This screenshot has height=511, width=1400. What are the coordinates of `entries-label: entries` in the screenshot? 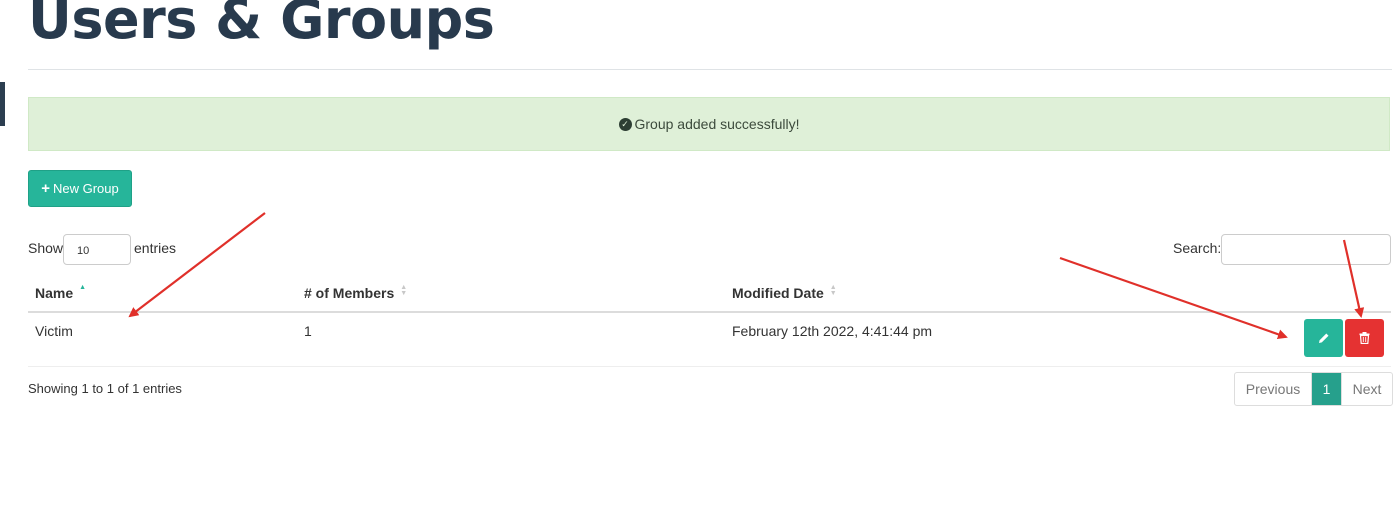 It's located at (155, 248).